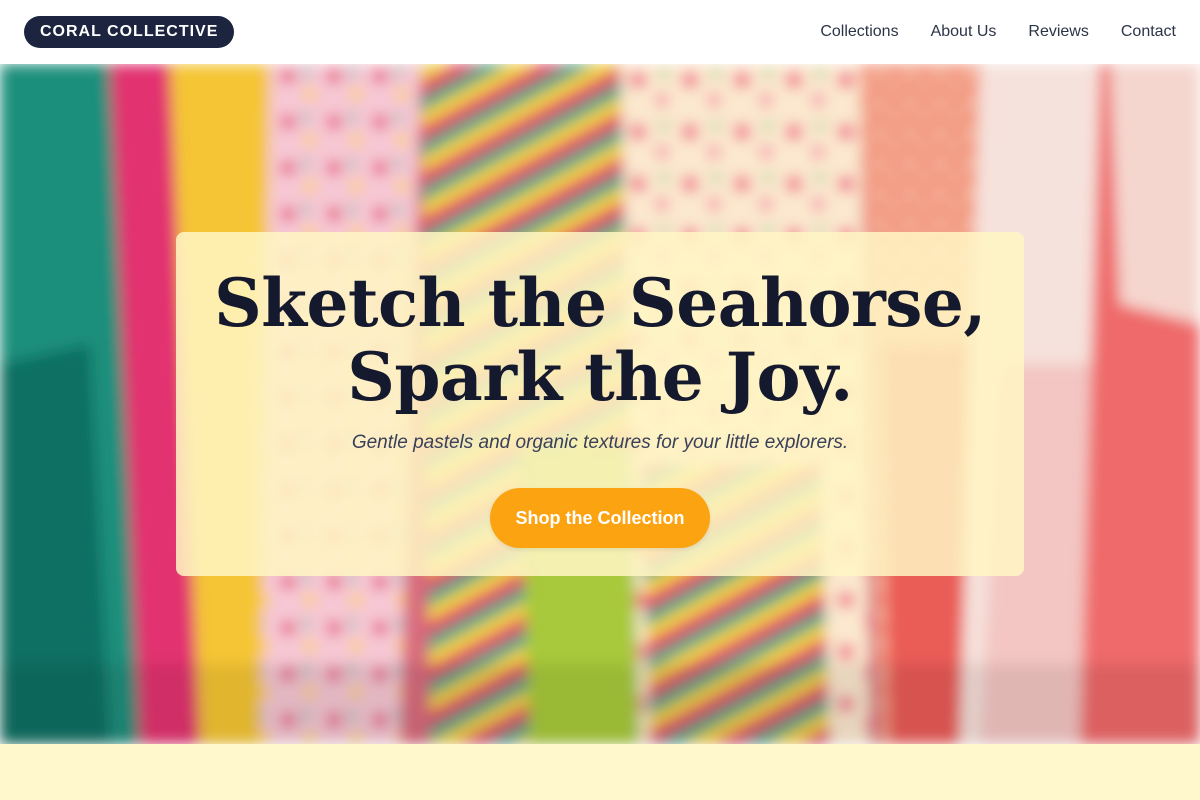 The image size is (1200, 800). I want to click on shop-collection-button: Shop the Collection, so click(600, 518).